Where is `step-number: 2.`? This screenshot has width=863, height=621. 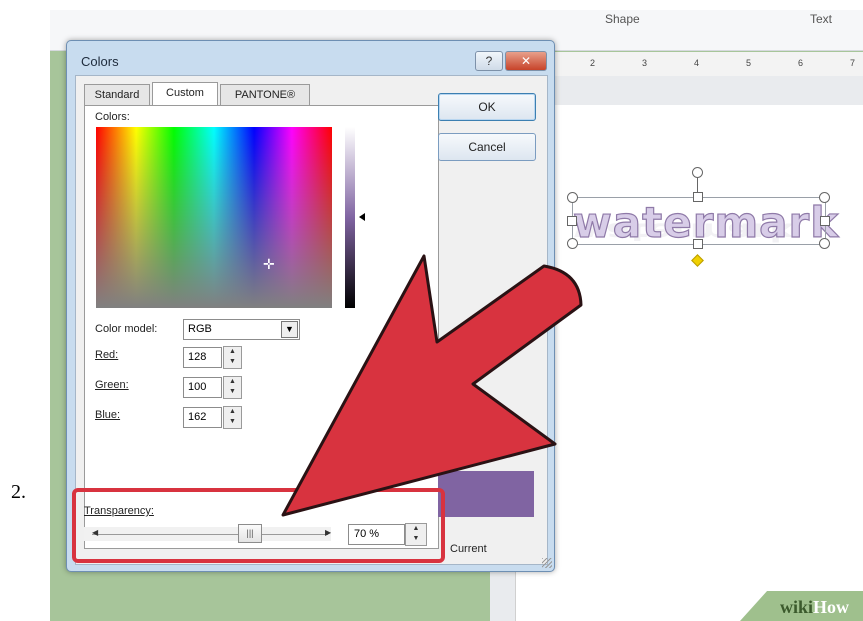 step-number: 2. is located at coordinates (18, 492).